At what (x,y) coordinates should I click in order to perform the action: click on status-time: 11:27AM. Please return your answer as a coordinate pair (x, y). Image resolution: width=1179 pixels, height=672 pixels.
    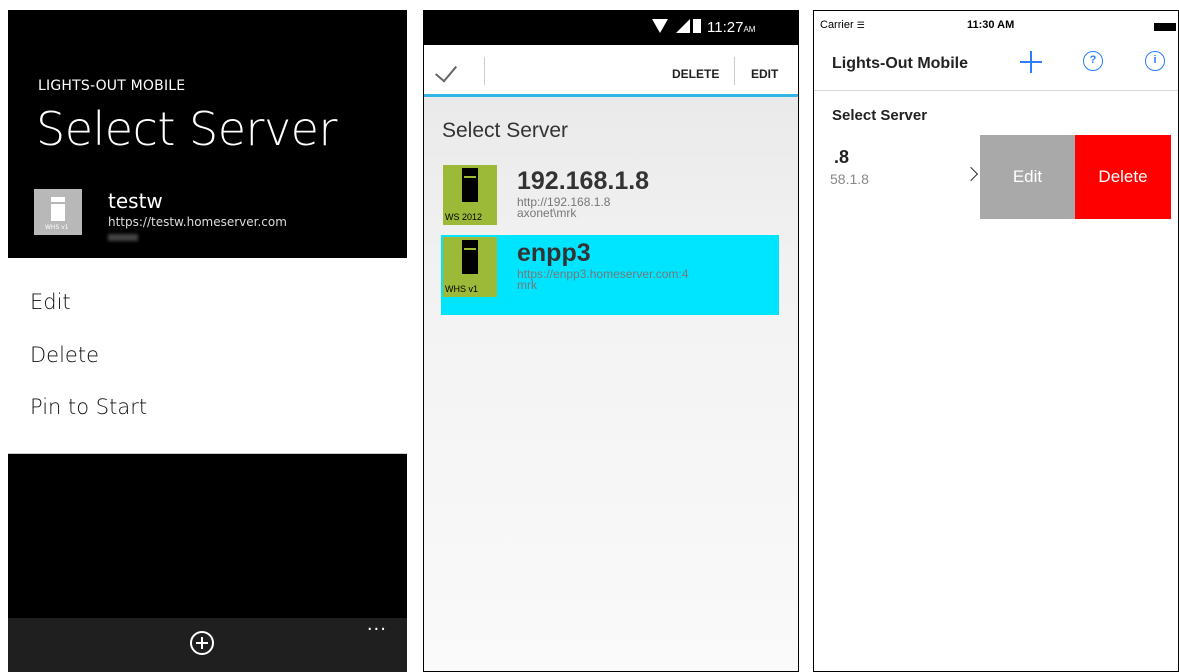
    Looking at the image, I should click on (731, 27).